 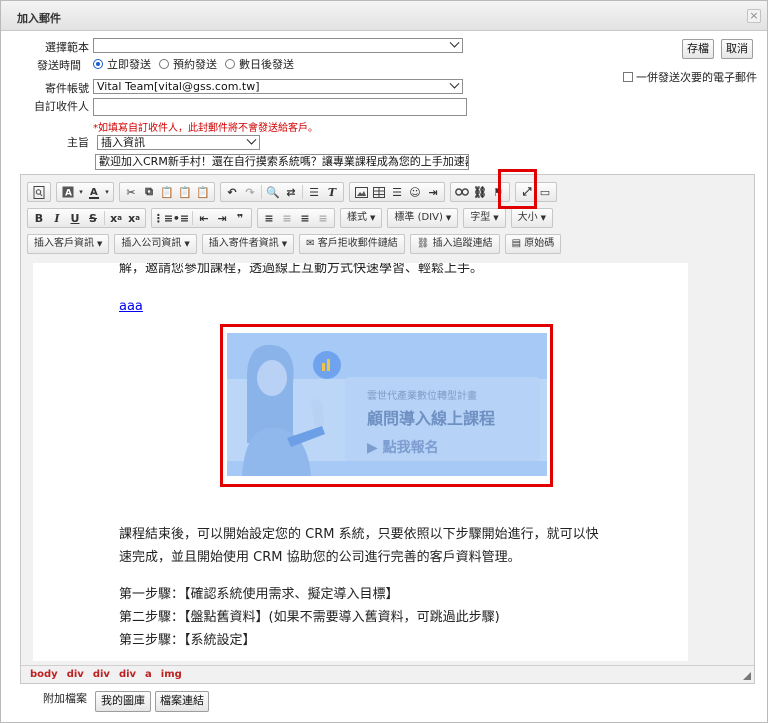 What do you see at coordinates (204, 218) in the screenshot?
I see `outdent-icon: ⇤` at bounding box center [204, 218].